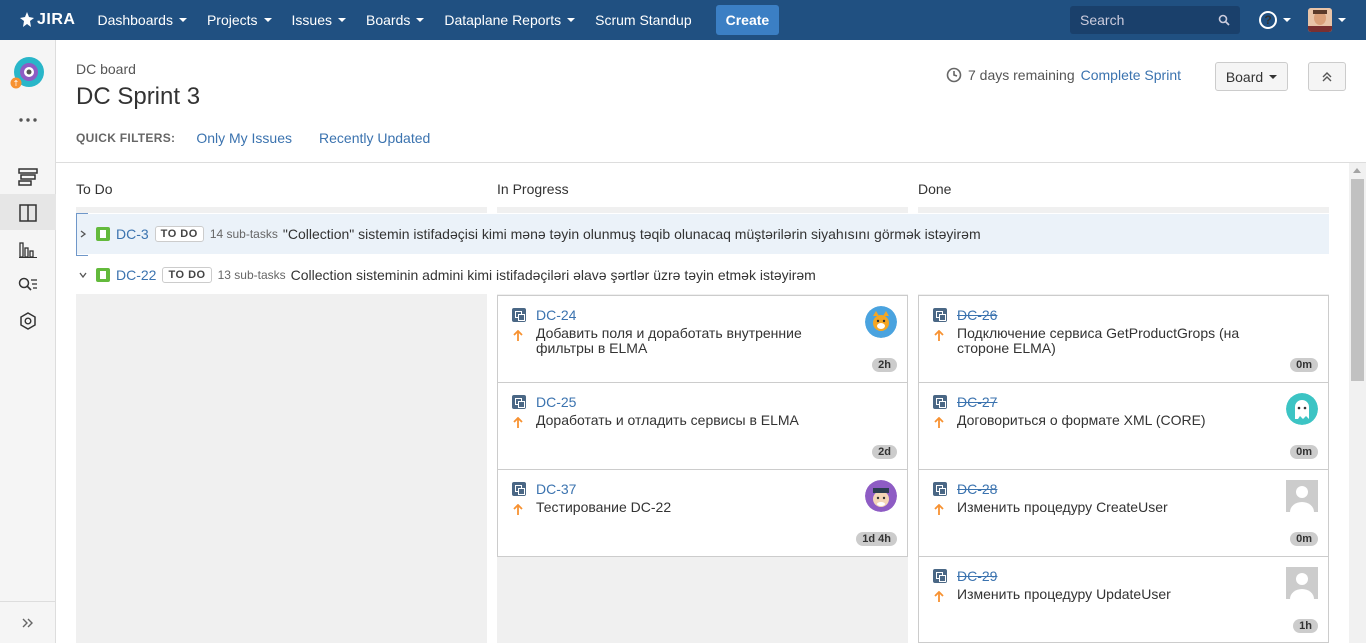  Describe the element at coordinates (1251, 76) in the screenshot. I see `board-menu-button: Board` at that location.